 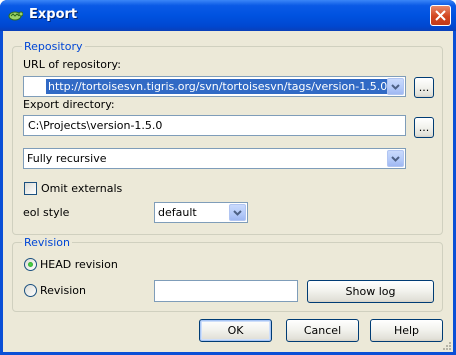 I want to click on window-title: Export, so click(x=53, y=14).